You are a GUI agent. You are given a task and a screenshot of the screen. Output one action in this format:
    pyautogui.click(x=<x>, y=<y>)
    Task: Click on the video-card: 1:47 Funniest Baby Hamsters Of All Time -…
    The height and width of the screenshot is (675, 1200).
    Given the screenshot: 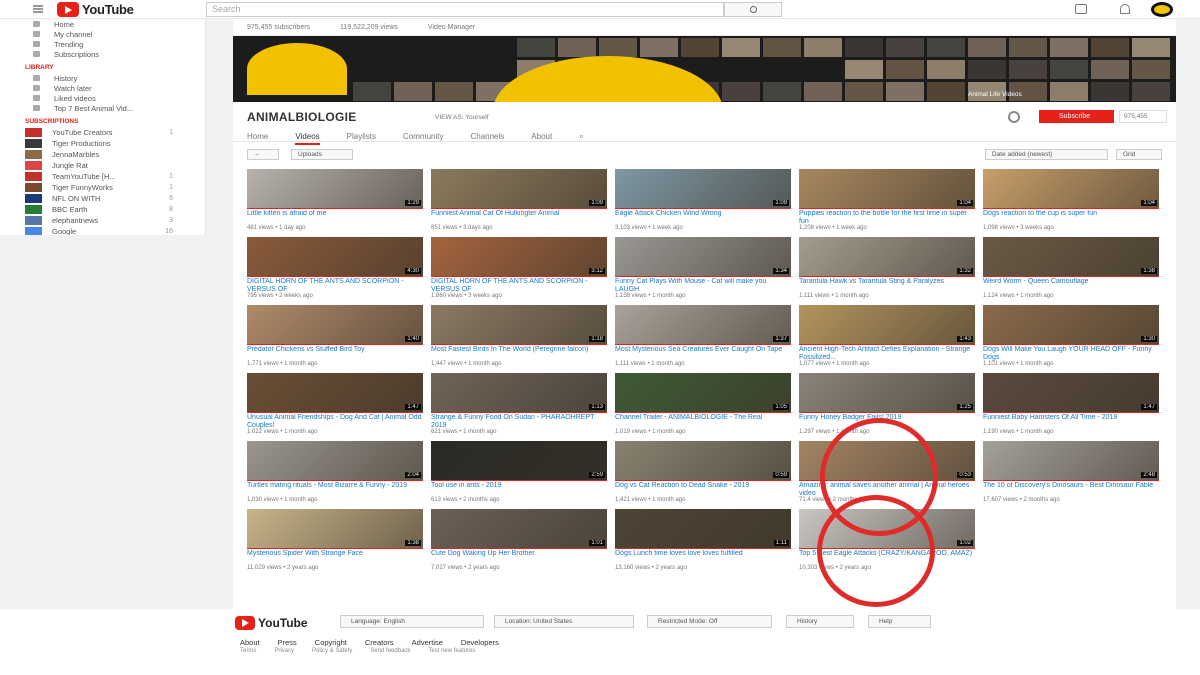 What is the action you would take?
    pyautogui.click(x=1071, y=404)
    